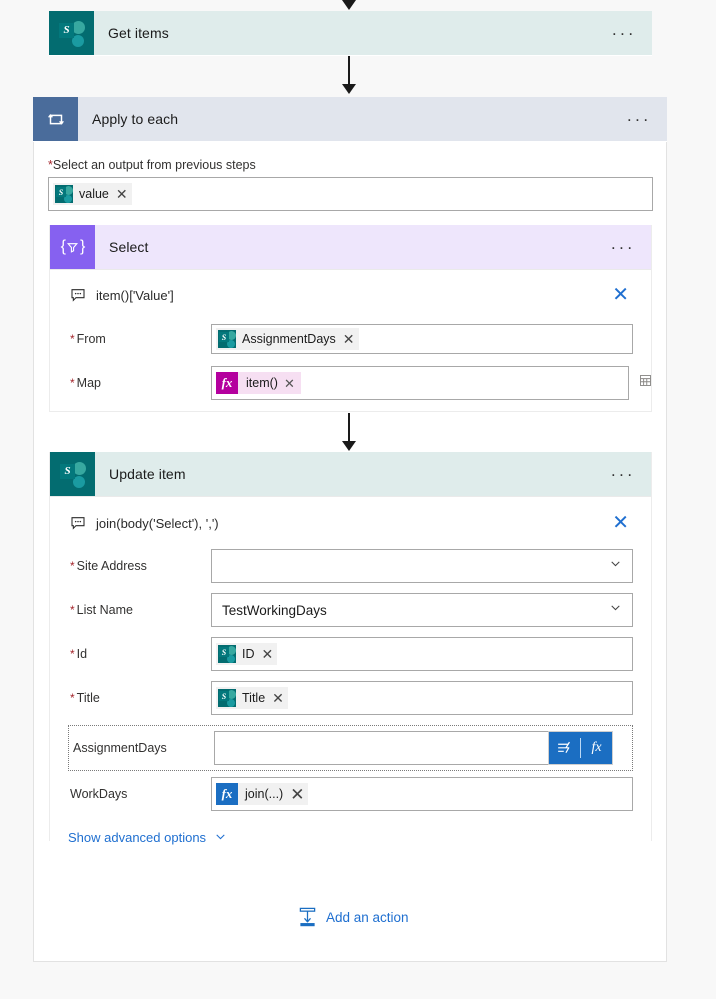  I want to click on title-input-box: S Title ✕, so click(422, 698).